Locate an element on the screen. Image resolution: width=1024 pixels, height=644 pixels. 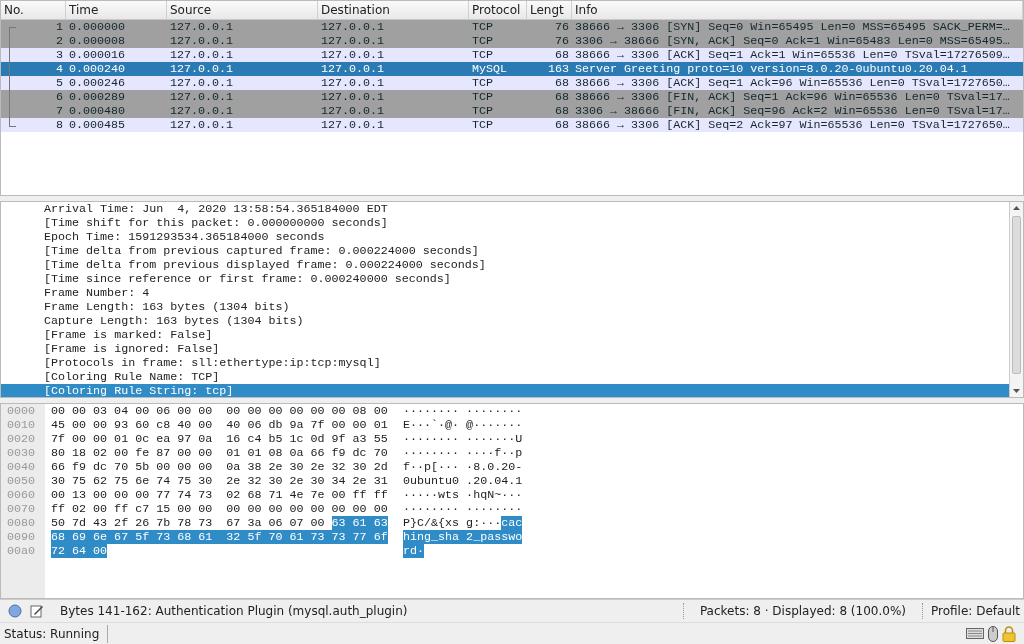
ascii-text: P}C/&{xs g:··· is located at coordinates (452, 523).